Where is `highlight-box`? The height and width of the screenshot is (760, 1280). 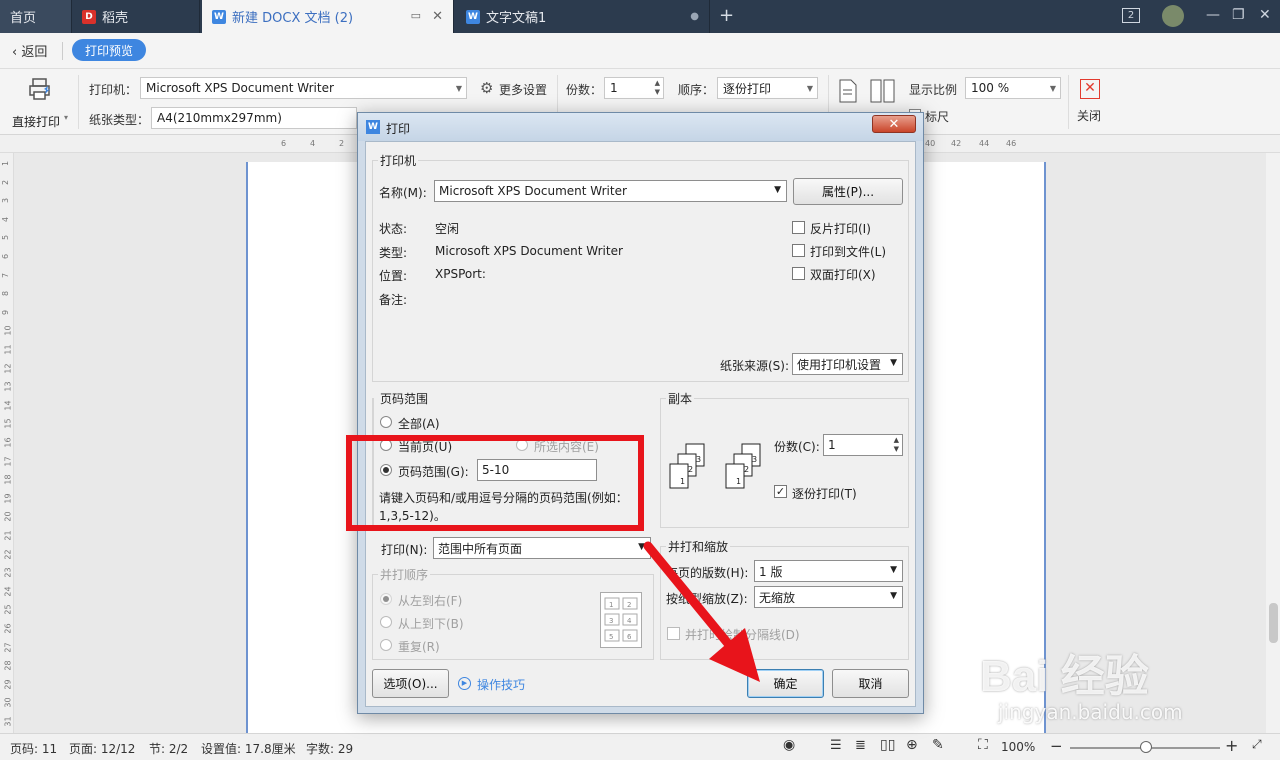
highlight-box is located at coordinates (495, 483).